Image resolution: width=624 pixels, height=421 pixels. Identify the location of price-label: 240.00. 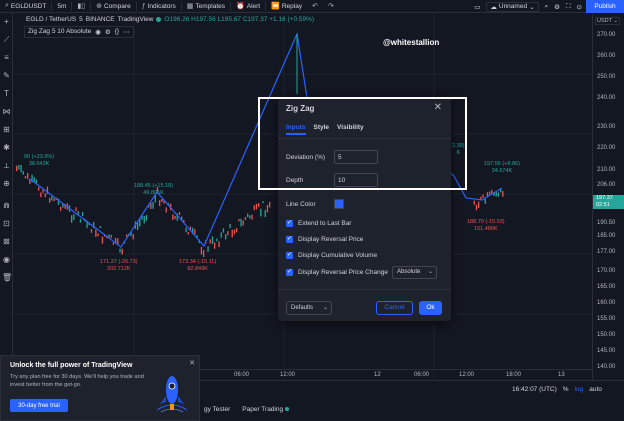
(606, 98).